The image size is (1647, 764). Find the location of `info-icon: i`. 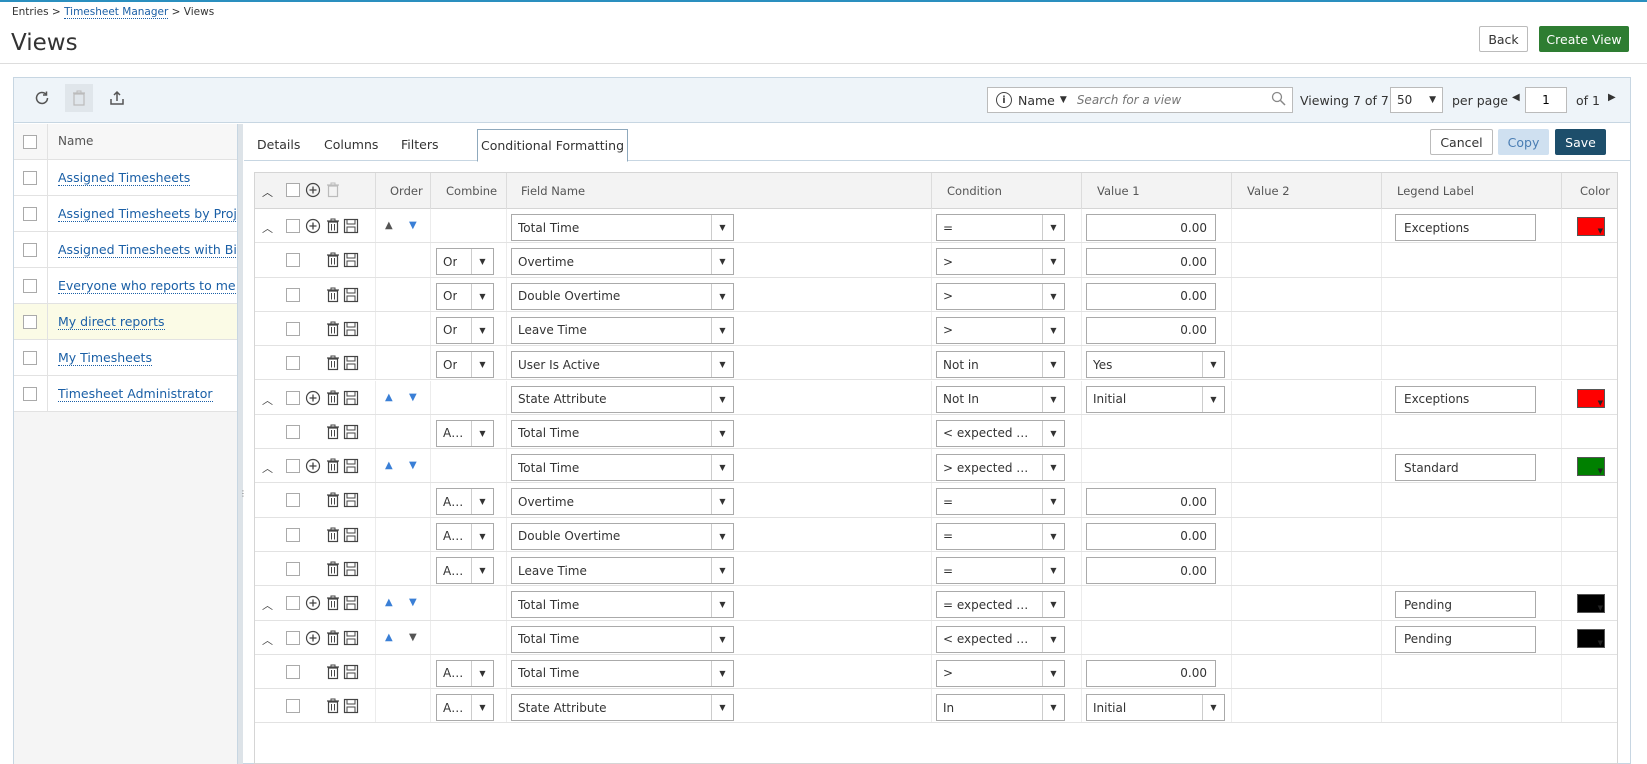

info-icon: i is located at coordinates (1004, 100).